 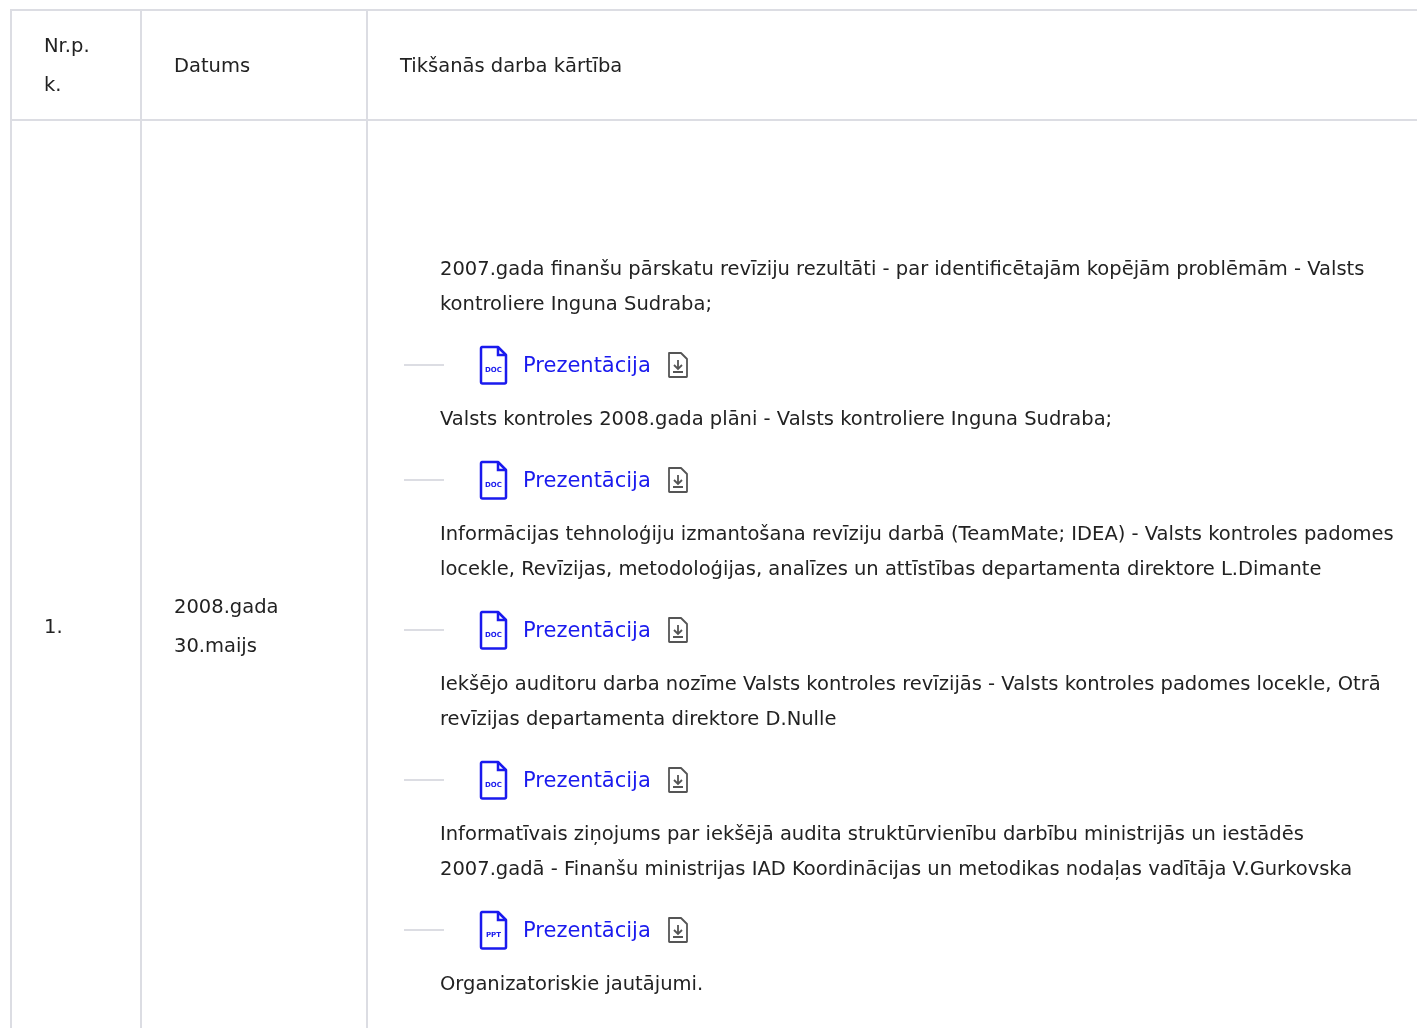 I want to click on column-header: Nr.p. k., so click(x=76, y=65).